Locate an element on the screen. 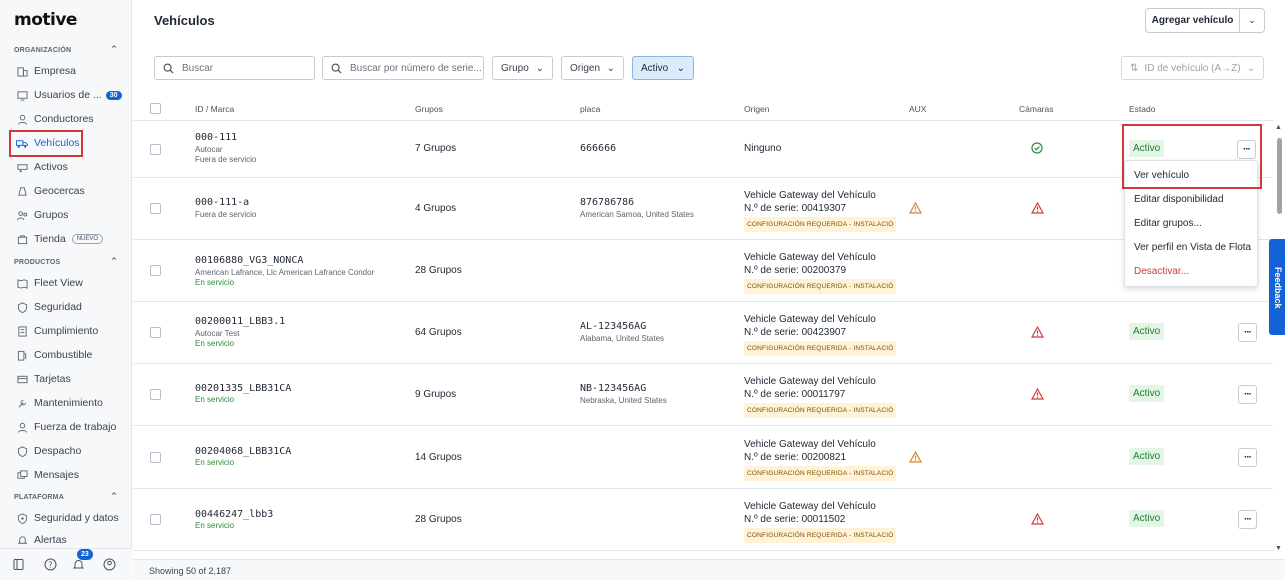  column-header-aux: AUX is located at coordinates (917, 109).